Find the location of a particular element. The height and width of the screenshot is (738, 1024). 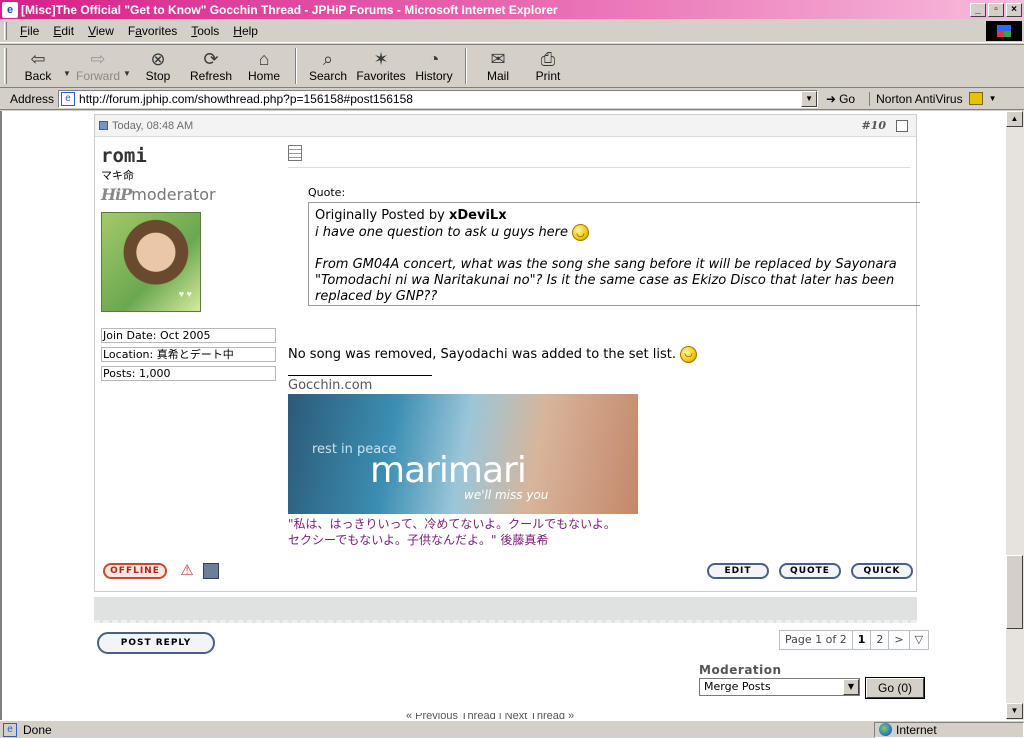

history-button: ◔ History is located at coordinates (434, 66).